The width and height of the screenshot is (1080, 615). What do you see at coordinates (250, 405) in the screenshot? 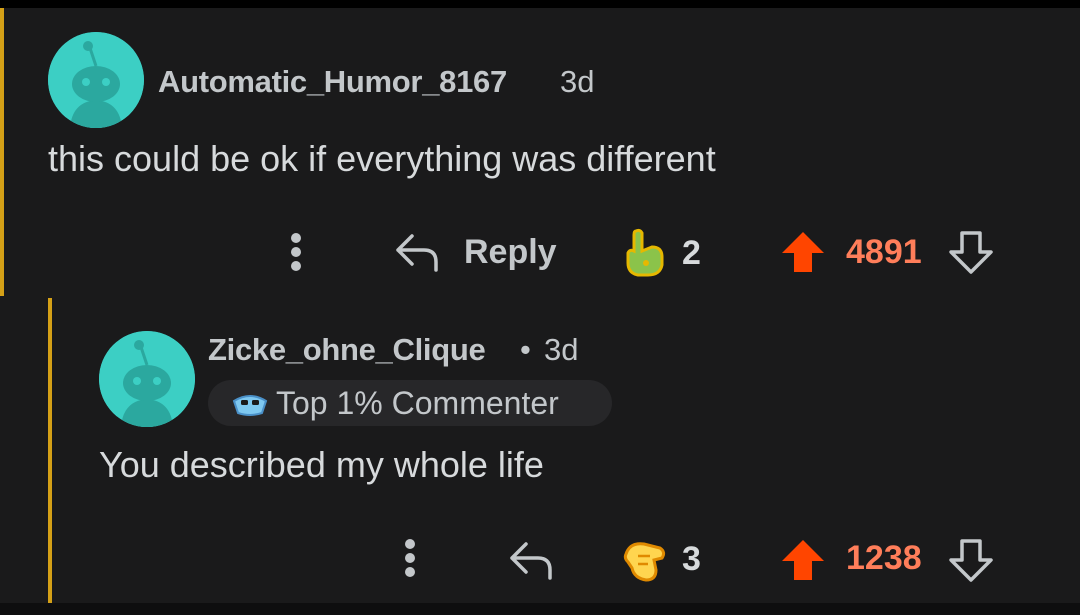
I see `commenter-badge-icon` at bounding box center [250, 405].